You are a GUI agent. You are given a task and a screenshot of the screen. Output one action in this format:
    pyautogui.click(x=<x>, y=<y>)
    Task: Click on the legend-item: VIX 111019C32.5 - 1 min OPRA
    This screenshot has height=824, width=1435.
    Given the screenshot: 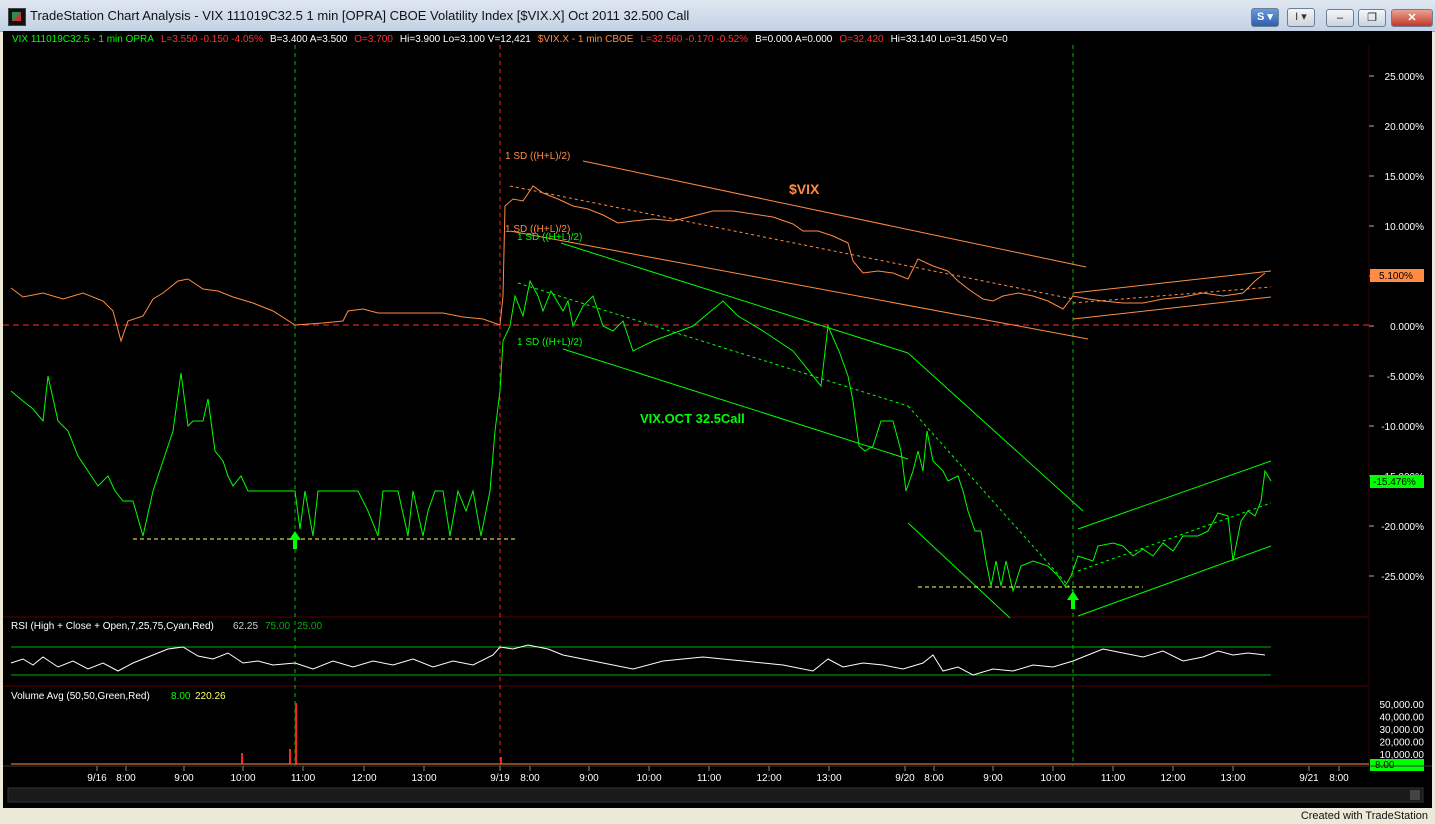 What is the action you would take?
    pyautogui.click(x=83, y=39)
    